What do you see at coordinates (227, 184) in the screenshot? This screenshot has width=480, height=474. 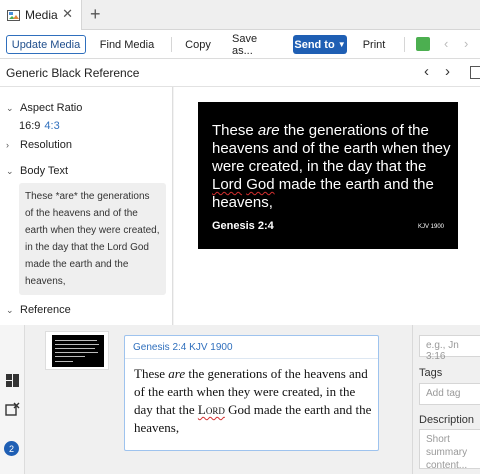 I see `slide-lord: Lord` at bounding box center [227, 184].